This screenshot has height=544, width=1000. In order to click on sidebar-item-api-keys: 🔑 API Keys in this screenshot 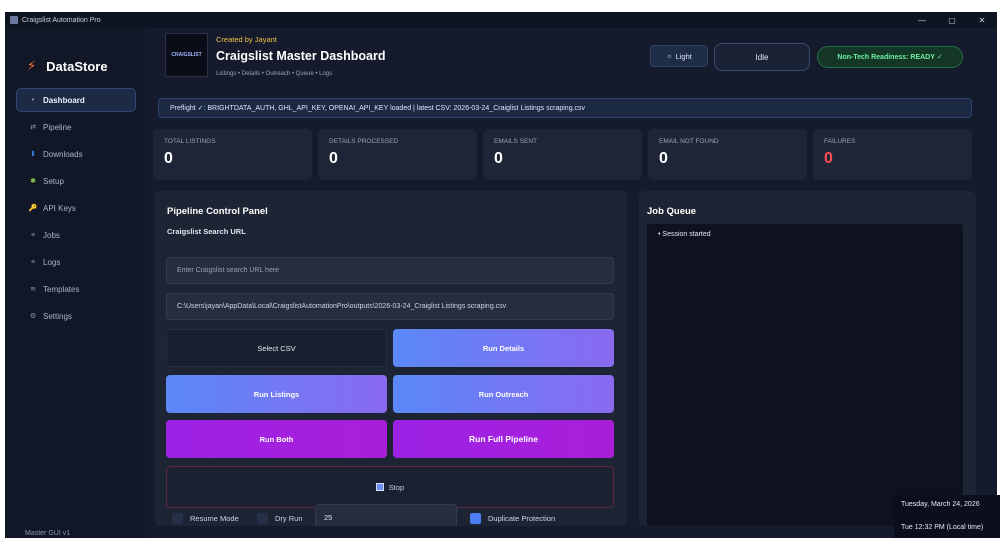, I will do `click(76, 208)`.